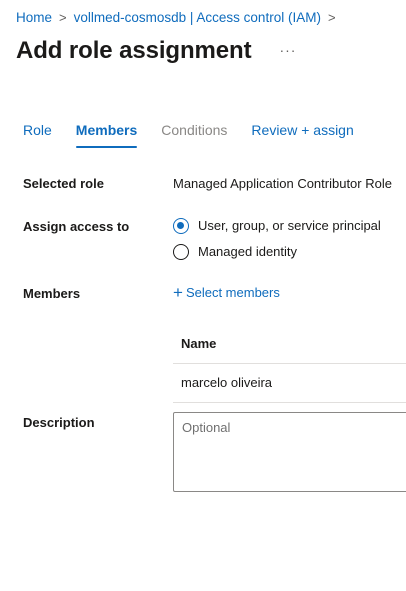  I want to click on description-field, so click(289, 452).